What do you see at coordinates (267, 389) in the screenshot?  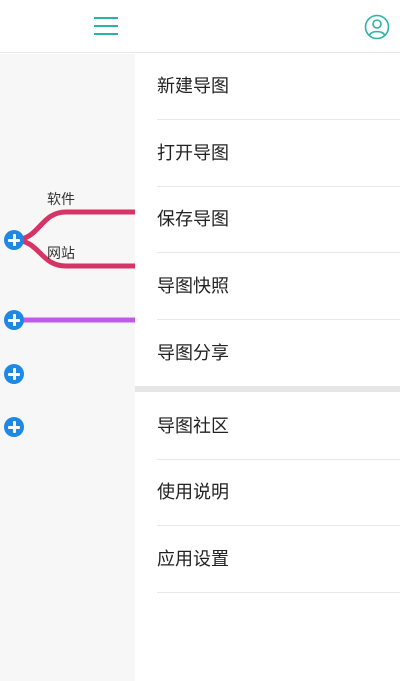 I see `menu-group-separator` at bounding box center [267, 389].